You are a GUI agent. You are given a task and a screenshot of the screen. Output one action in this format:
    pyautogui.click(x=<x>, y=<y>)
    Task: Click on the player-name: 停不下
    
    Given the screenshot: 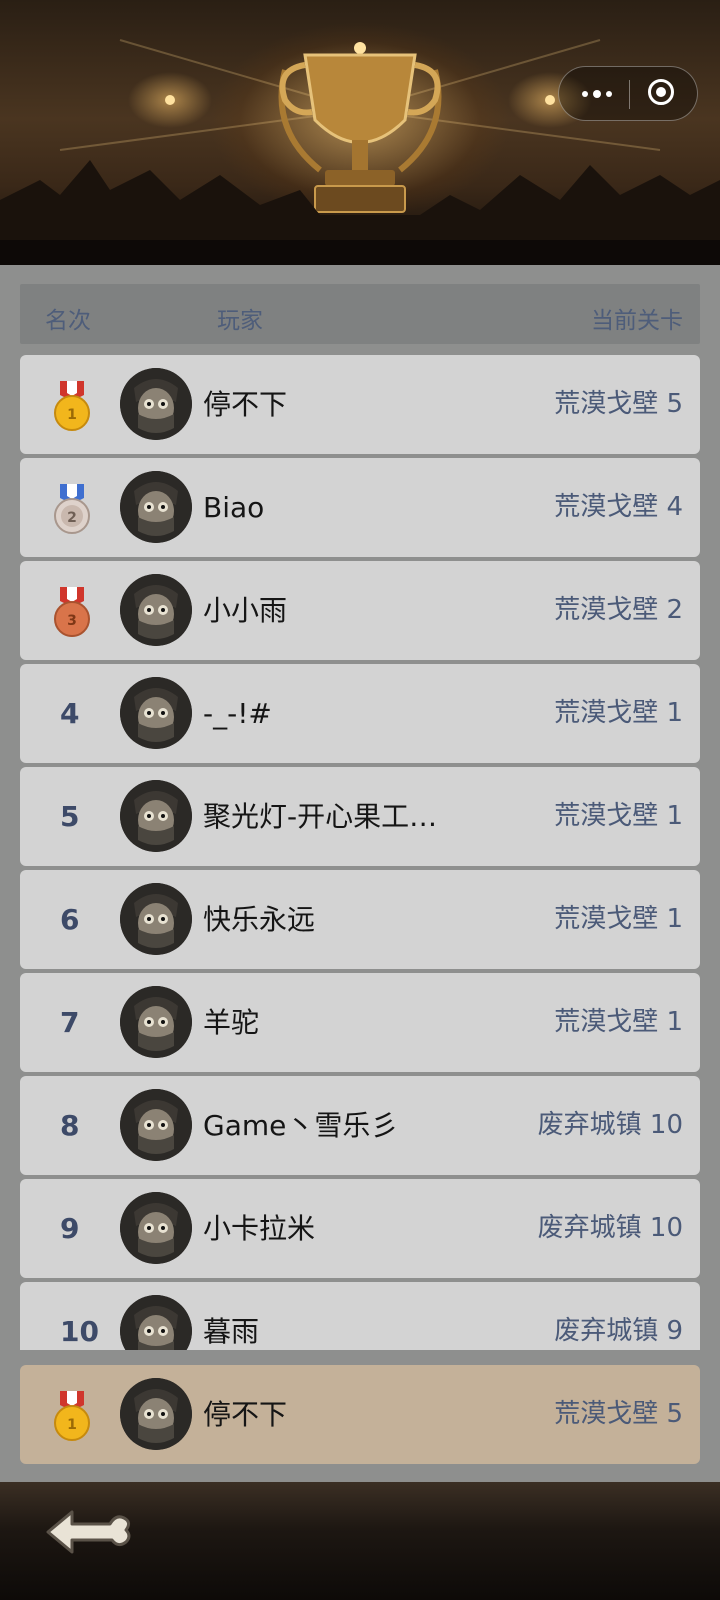 What is the action you would take?
    pyautogui.click(x=245, y=404)
    